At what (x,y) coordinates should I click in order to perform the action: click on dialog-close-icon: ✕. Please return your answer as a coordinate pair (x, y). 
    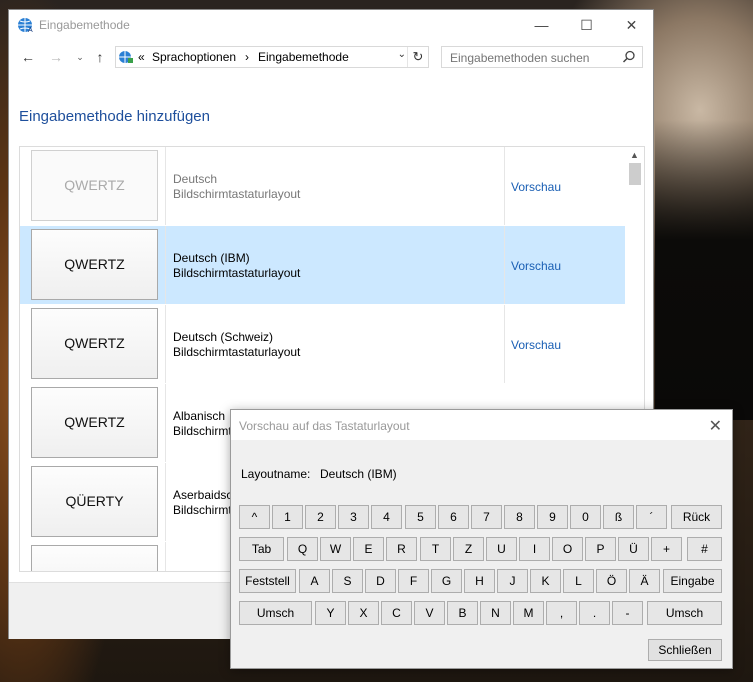
    Looking at the image, I should click on (715, 426).